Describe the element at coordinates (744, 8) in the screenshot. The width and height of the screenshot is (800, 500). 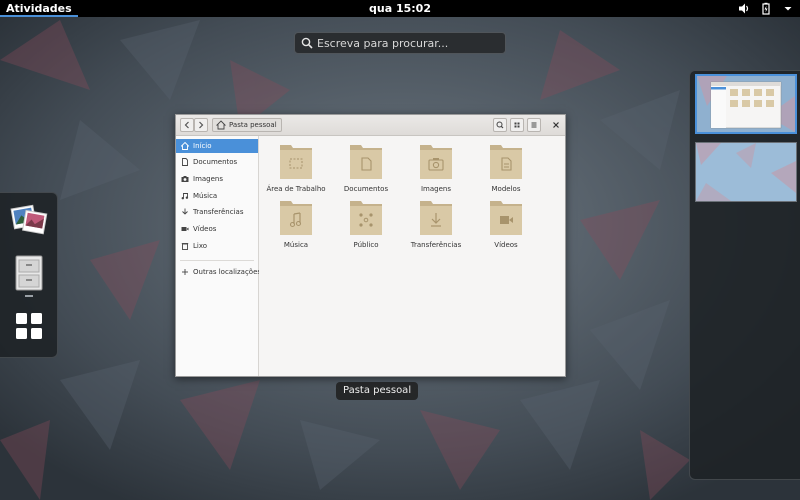
I see `volume-icon` at that location.